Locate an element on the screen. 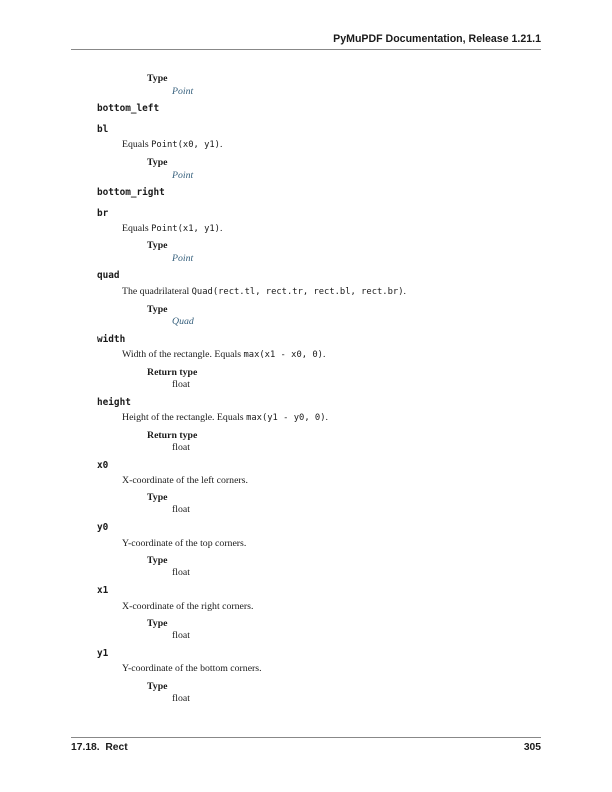  header-rule is located at coordinates (306, 49).